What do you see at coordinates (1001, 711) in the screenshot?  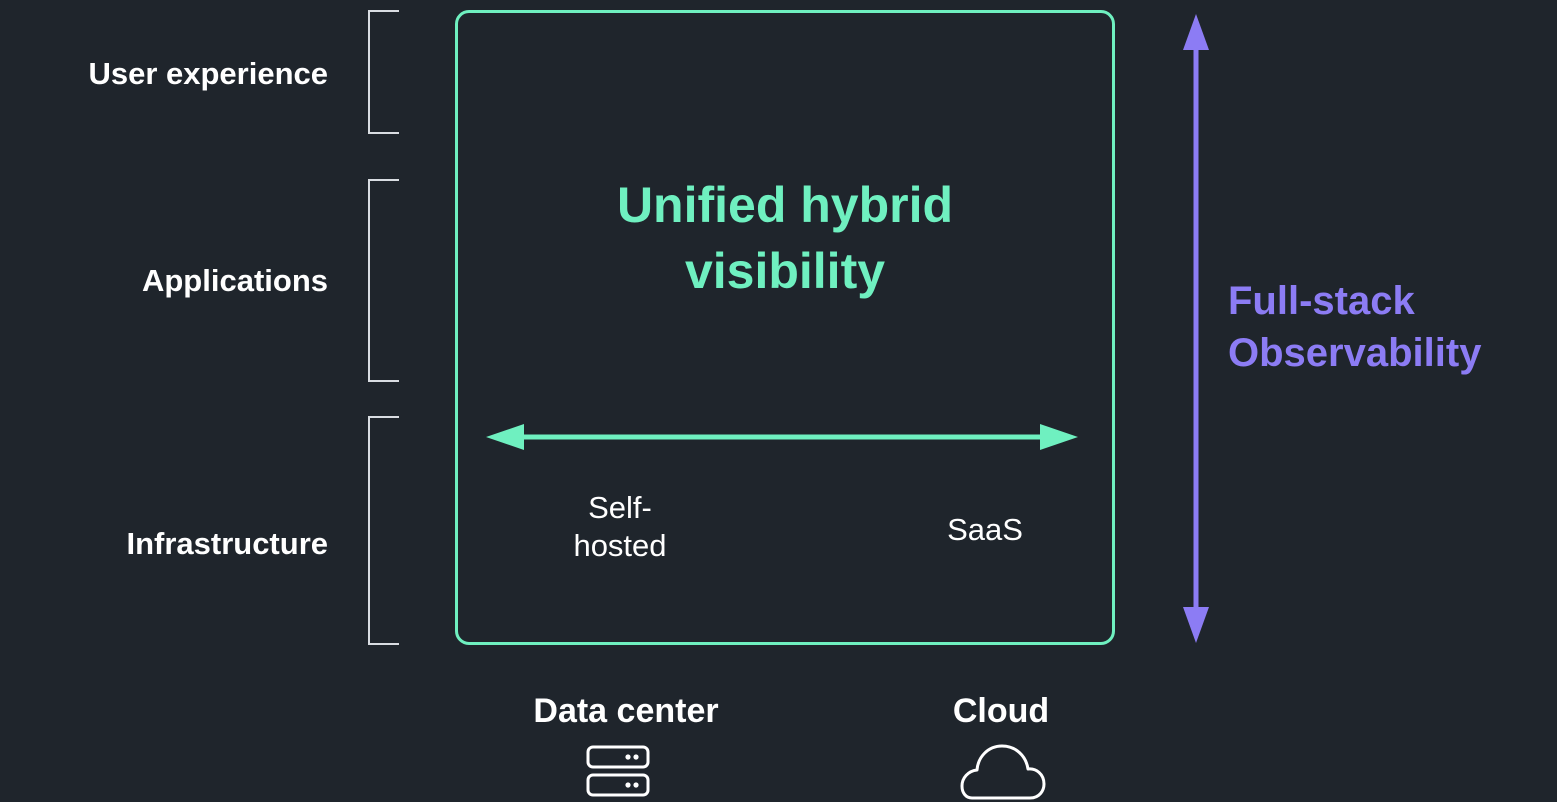 I see `cloud-label: Cloud` at bounding box center [1001, 711].